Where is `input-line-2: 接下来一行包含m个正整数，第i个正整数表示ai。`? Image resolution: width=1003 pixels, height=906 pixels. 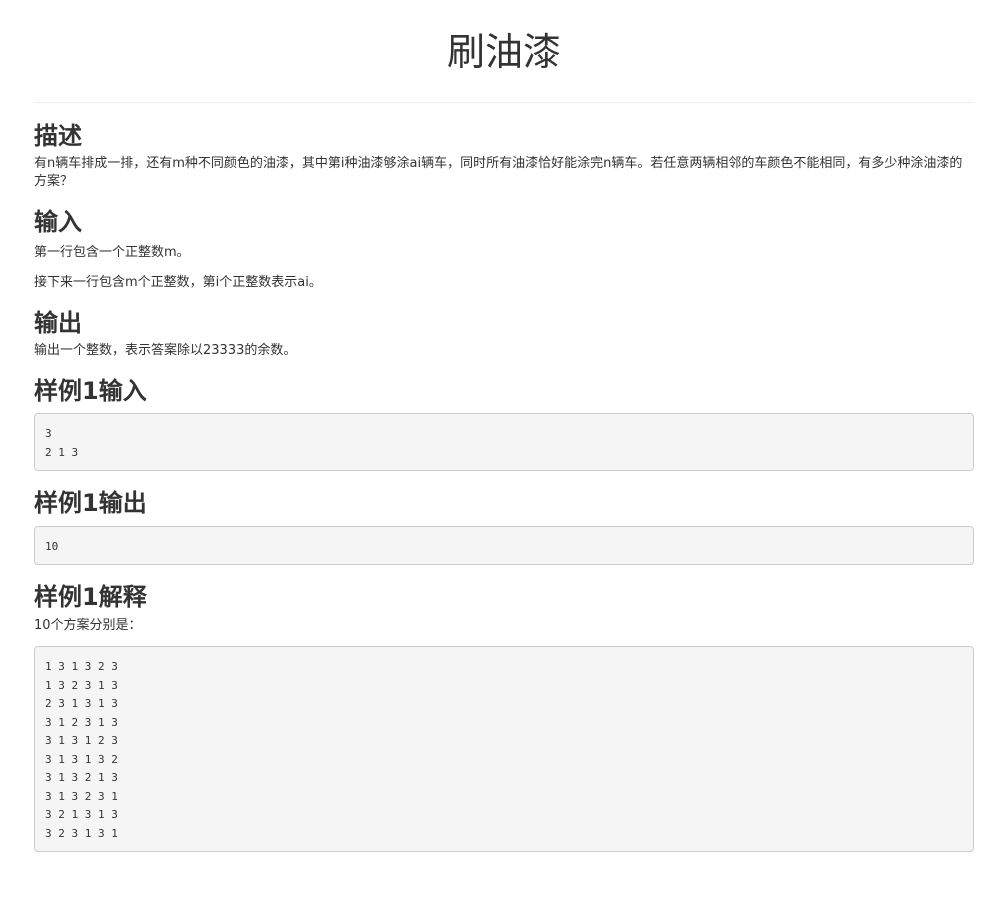 input-line-2: 接下来一行包含m个正整数，第i个正整数表示ai。 is located at coordinates (178, 282).